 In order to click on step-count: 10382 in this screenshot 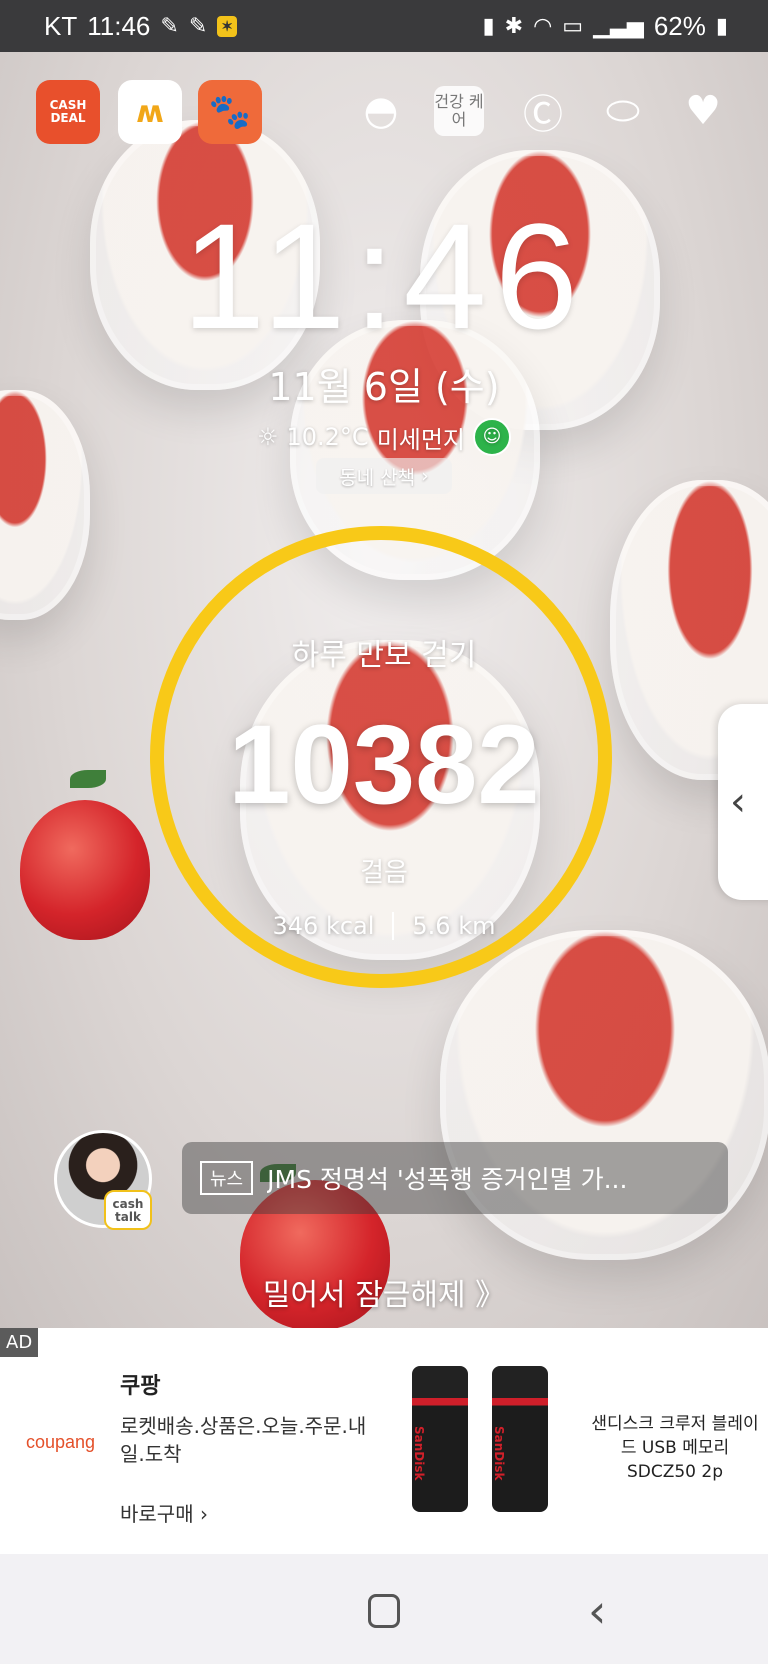, I will do `click(384, 764)`.